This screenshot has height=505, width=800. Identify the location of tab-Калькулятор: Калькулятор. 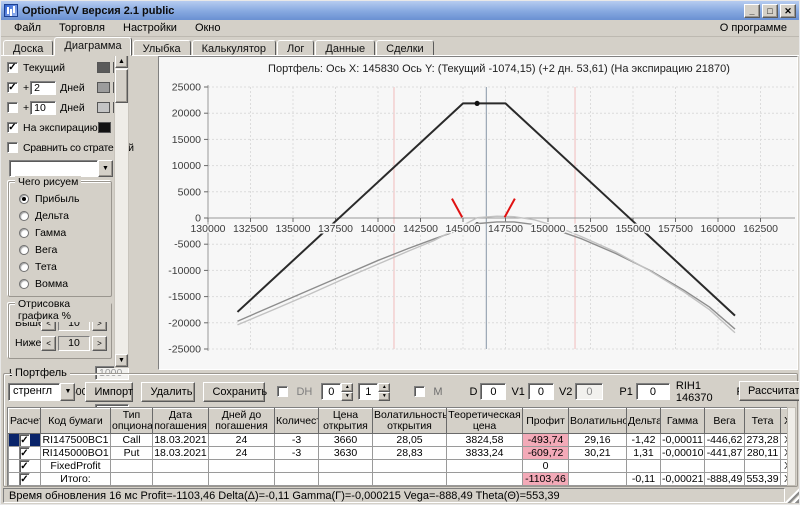
(234, 48).